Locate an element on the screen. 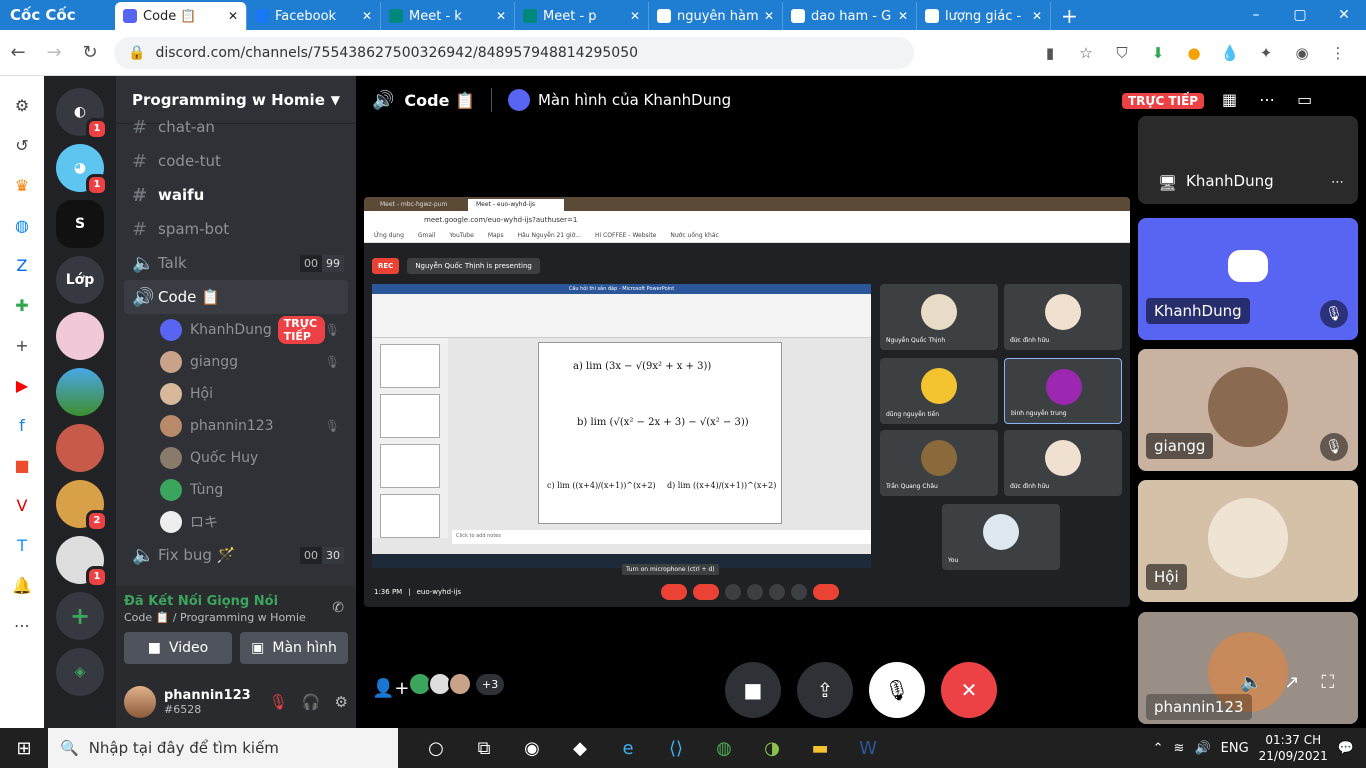 The image size is (1366, 768). channel-talk: 🔈 Talk 00 99 is located at coordinates (236, 263).